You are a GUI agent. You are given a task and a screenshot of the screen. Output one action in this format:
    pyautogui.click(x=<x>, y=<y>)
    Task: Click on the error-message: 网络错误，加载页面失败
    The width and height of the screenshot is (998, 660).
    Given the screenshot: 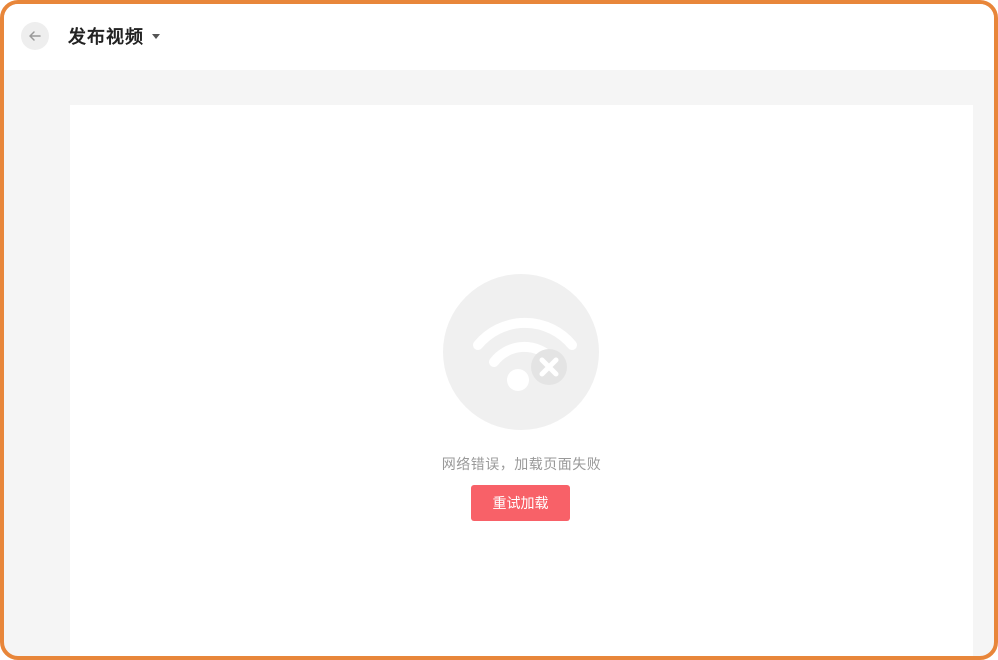 What is the action you would take?
    pyautogui.click(x=521, y=465)
    